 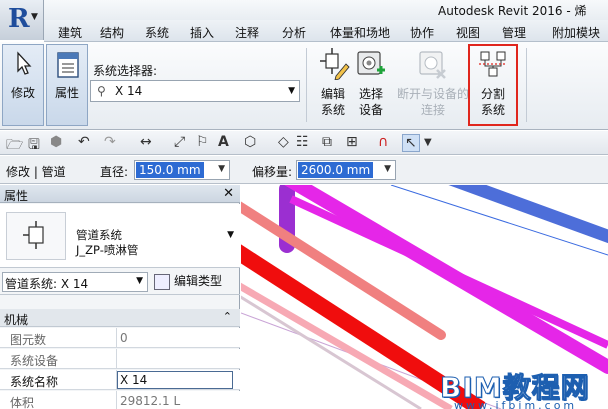 I want to click on system-selector-label: 系统选择器:, so click(x=125, y=71).